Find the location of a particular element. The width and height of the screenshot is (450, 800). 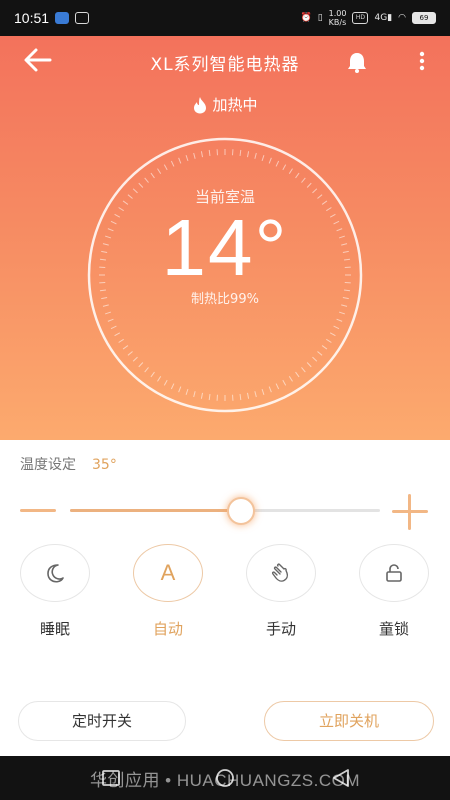

notification-icon is located at coordinates (62, 18).